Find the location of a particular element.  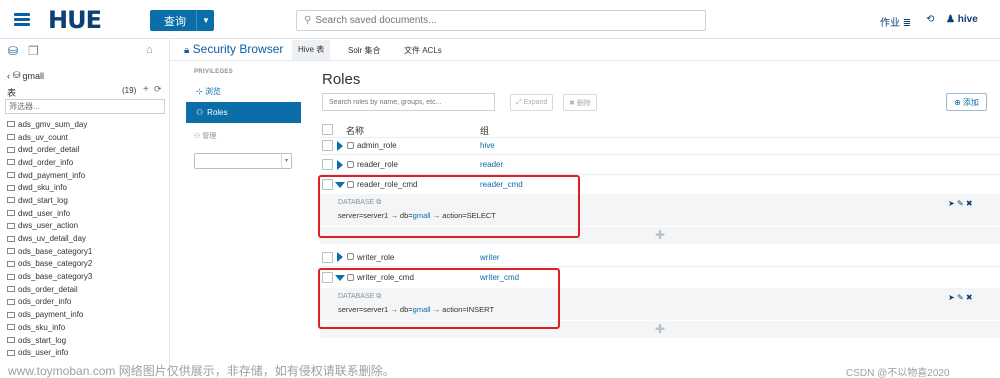

table-list-item: dwd_payment_info is located at coordinates (87, 175).